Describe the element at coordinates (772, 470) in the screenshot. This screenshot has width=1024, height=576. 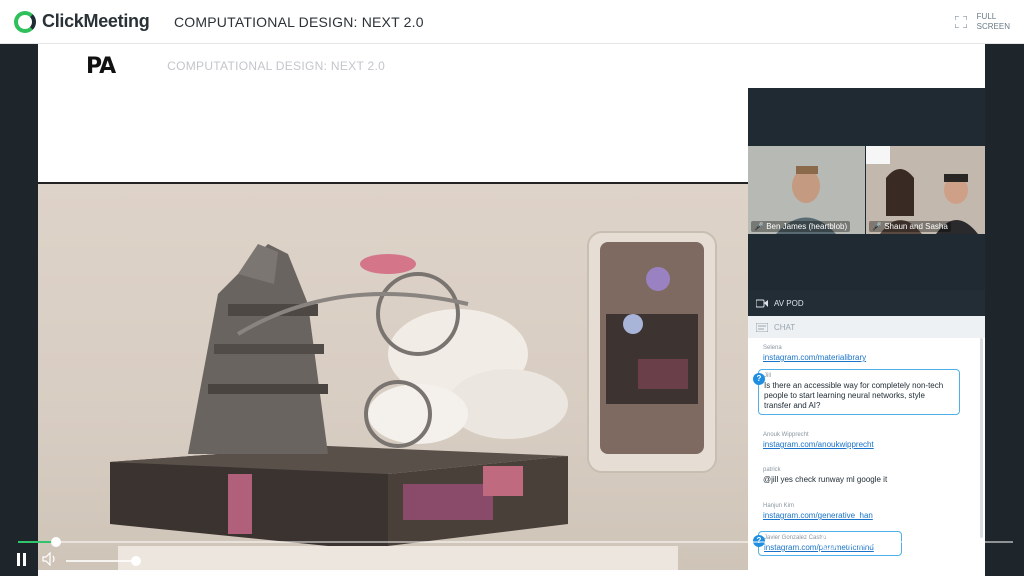
I see `chat-author: patrick` at that location.